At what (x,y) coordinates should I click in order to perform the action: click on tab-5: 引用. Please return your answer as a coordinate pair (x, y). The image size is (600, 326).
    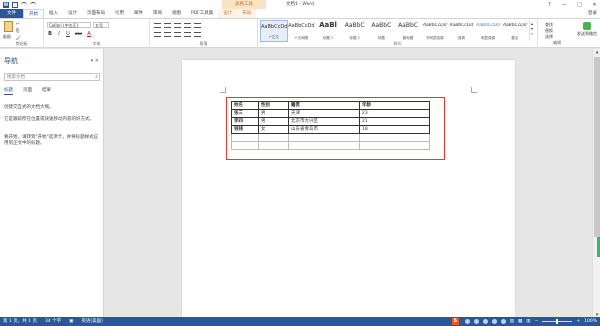
    Looking at the image, I should click on (119, 13).